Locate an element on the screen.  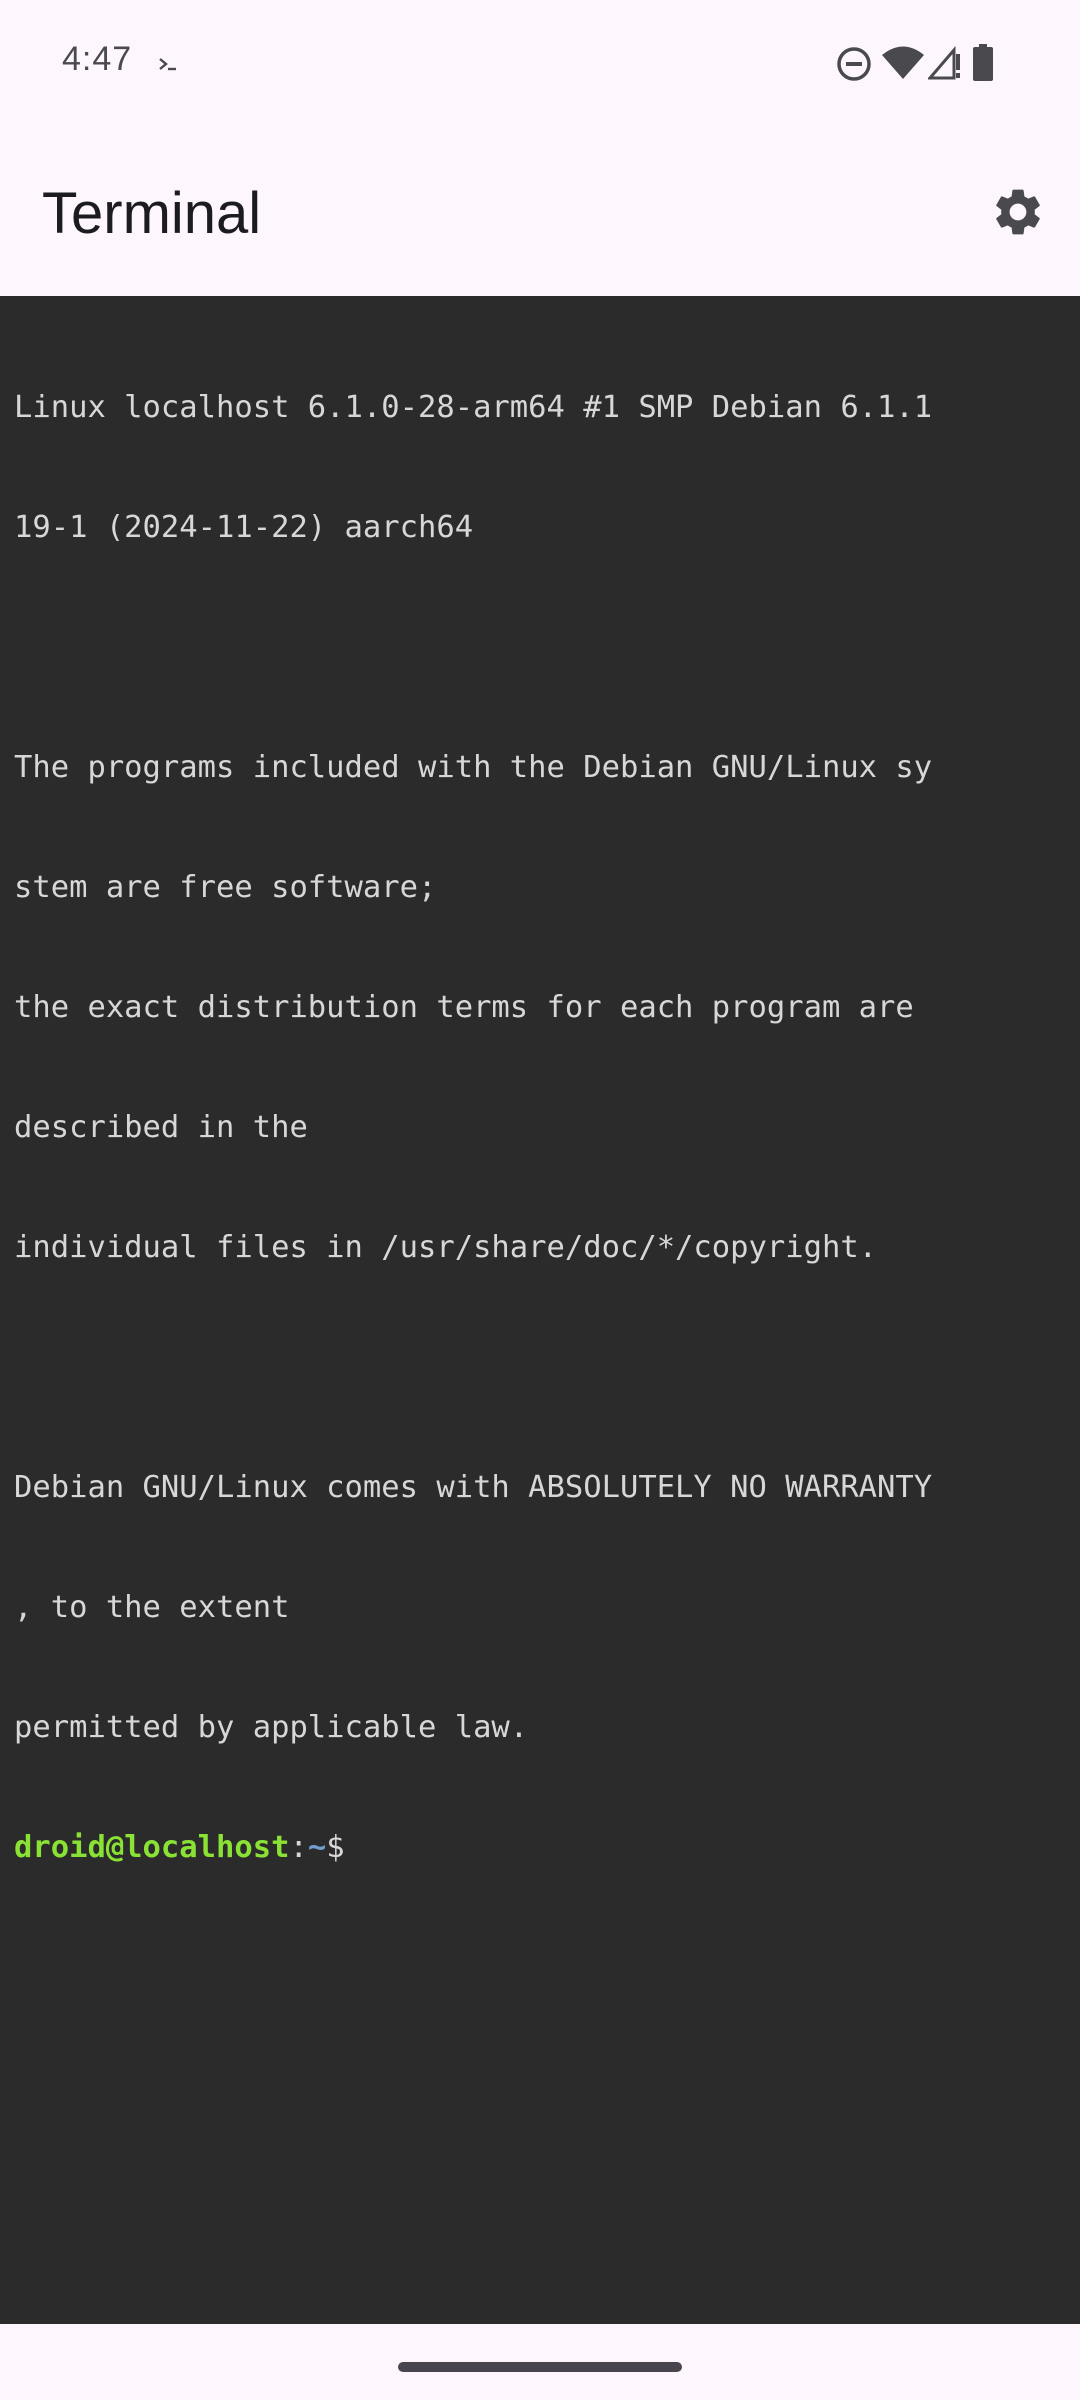
terminal-line: stem are free software; is located at coordinates (225, 887).